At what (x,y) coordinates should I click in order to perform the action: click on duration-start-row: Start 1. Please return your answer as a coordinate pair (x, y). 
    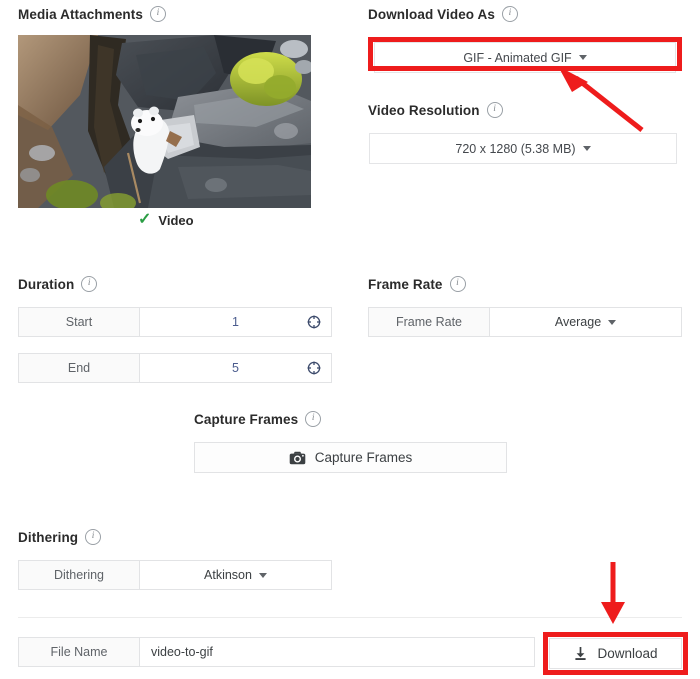
    Looking at the image, I should click on (175, 322).